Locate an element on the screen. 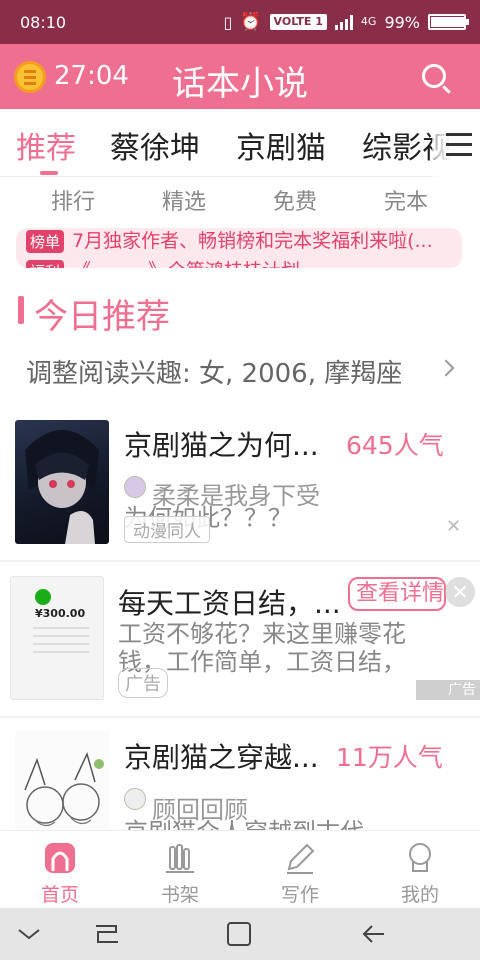 This screenshot has height=960, width=480. nav-profile: 我的 is located at coordinates (420, 870).